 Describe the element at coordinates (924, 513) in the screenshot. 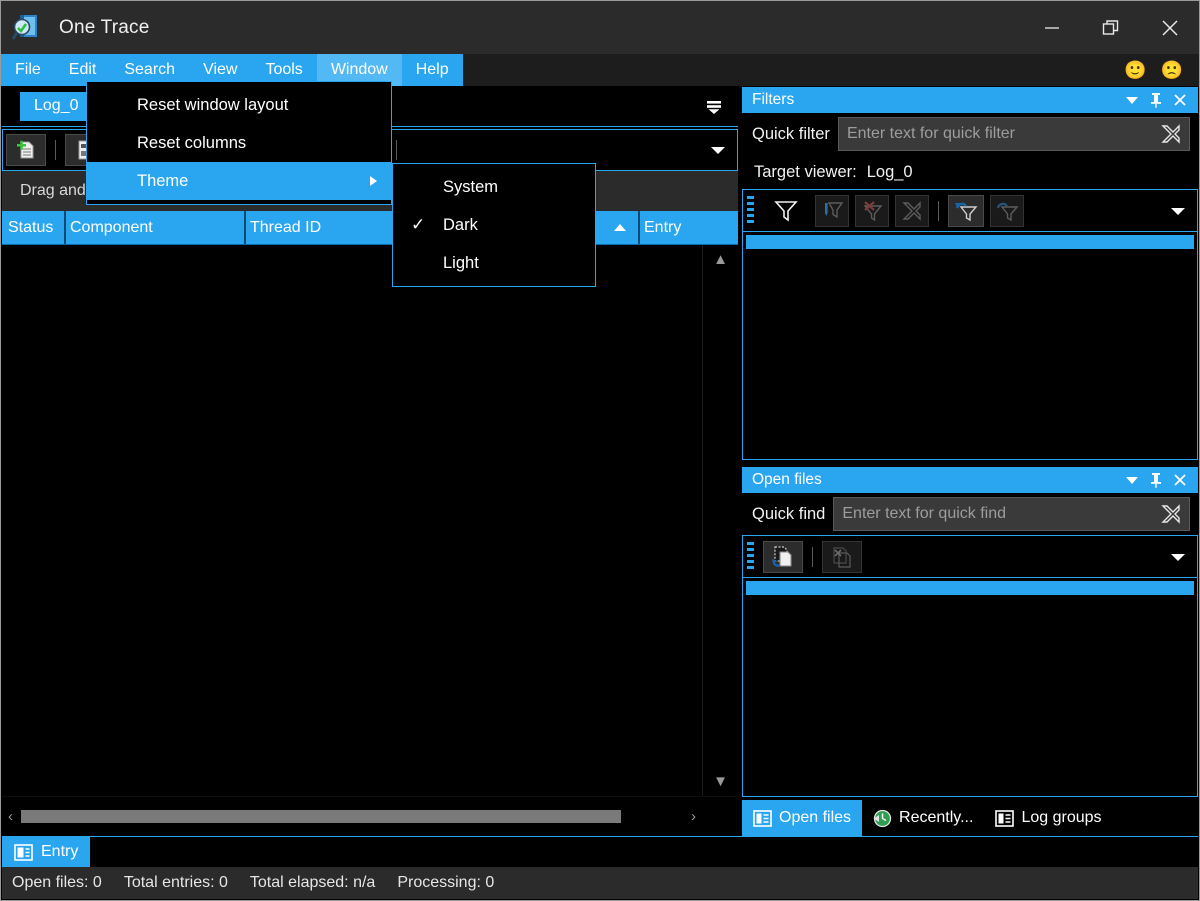

I see `quick-find-placeholder: Enter text for quick find` at that location.